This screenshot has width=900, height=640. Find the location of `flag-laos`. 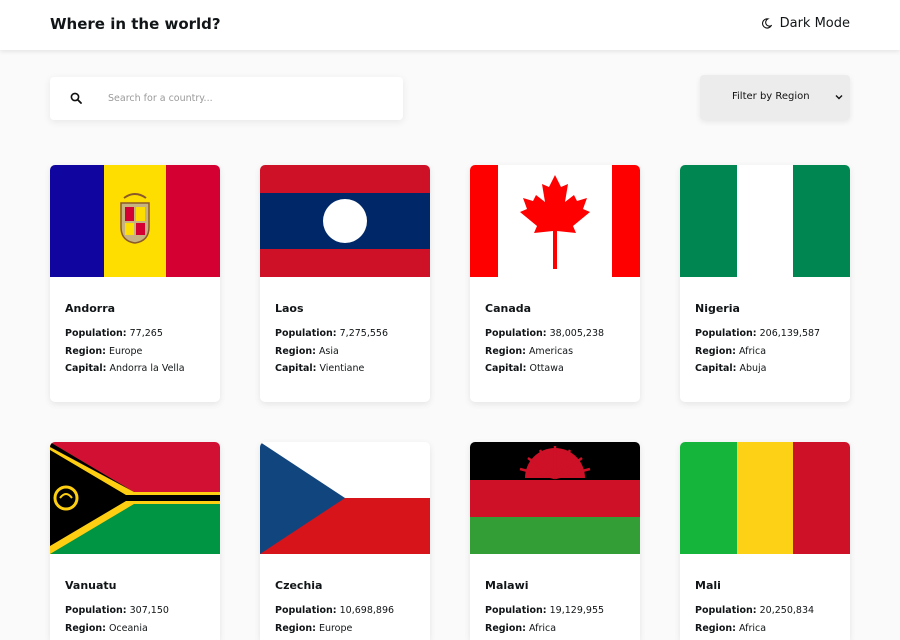

flag-laos is located at coordinates (345, 221).